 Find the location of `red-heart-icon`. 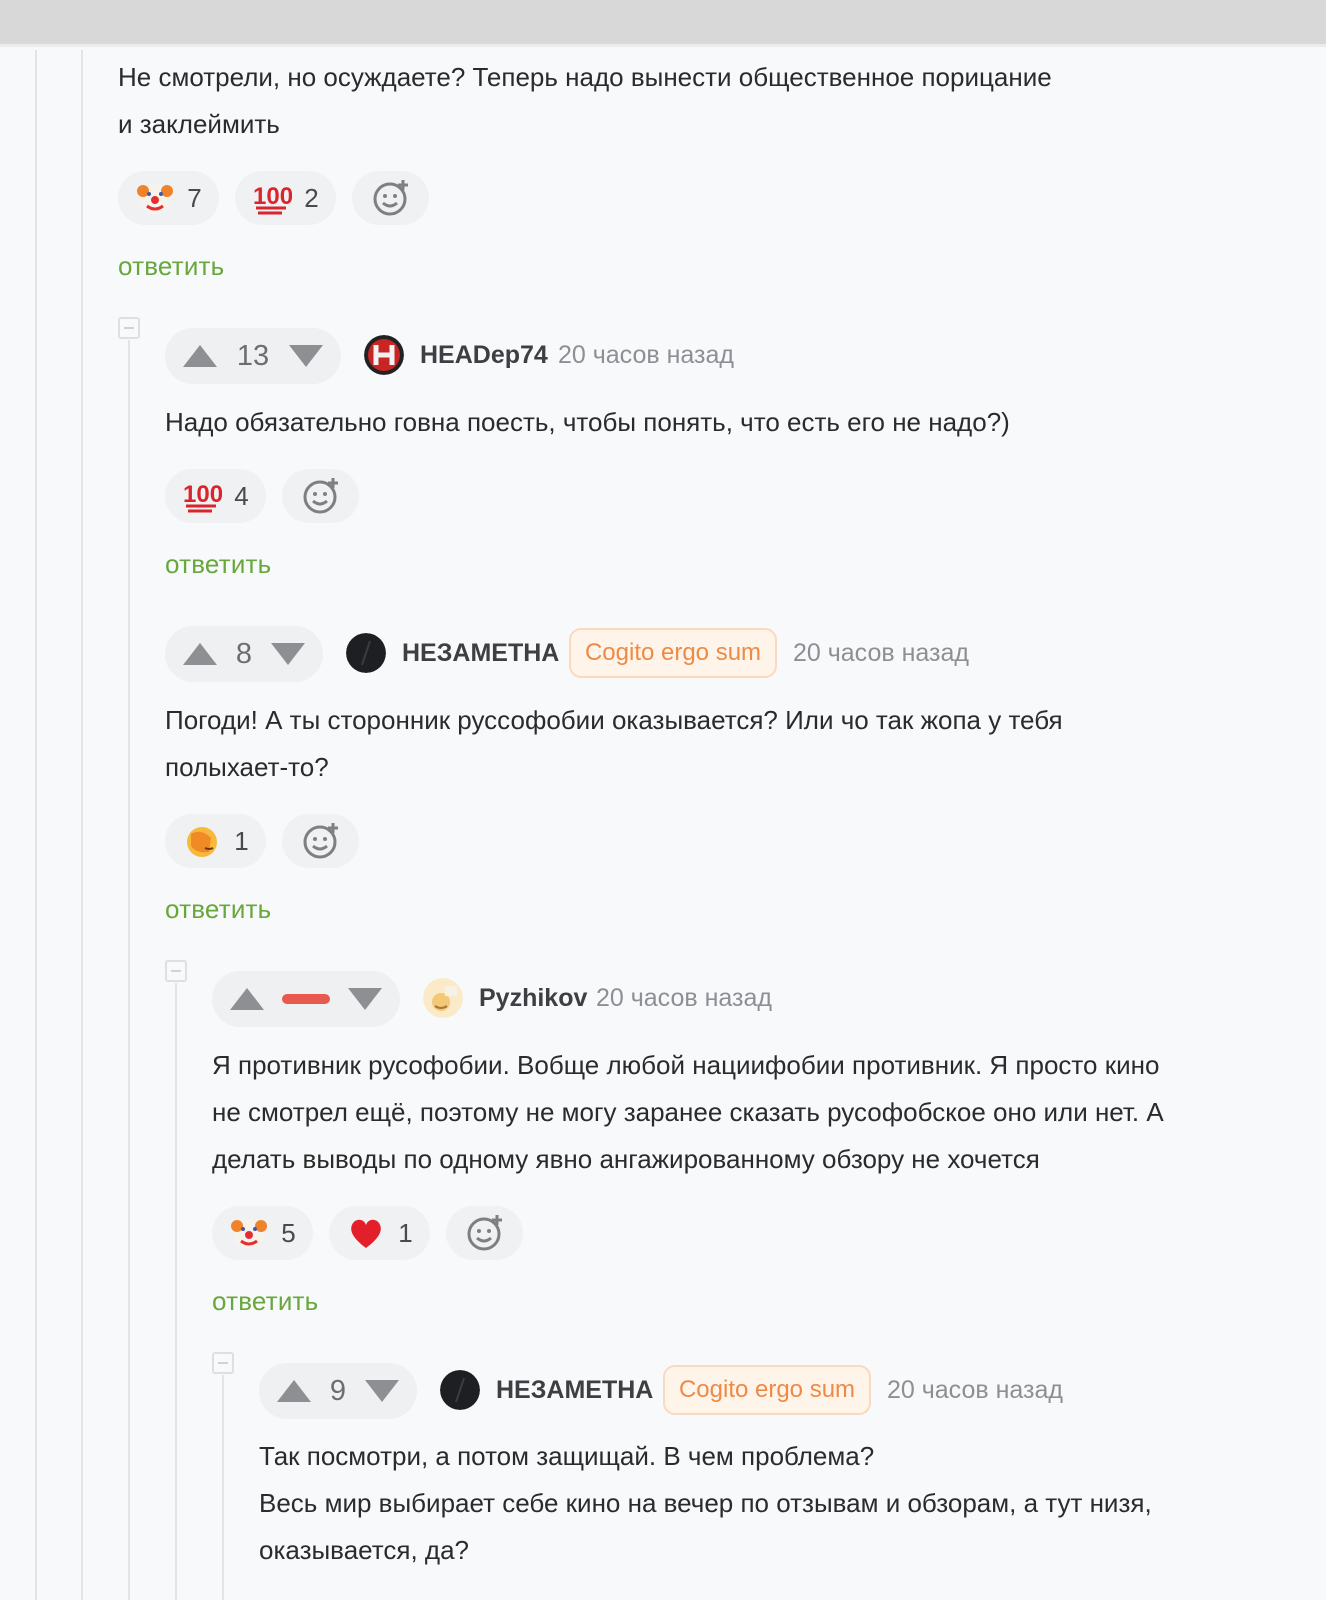

red-heart-icon is located at coordinates (366, 1233).